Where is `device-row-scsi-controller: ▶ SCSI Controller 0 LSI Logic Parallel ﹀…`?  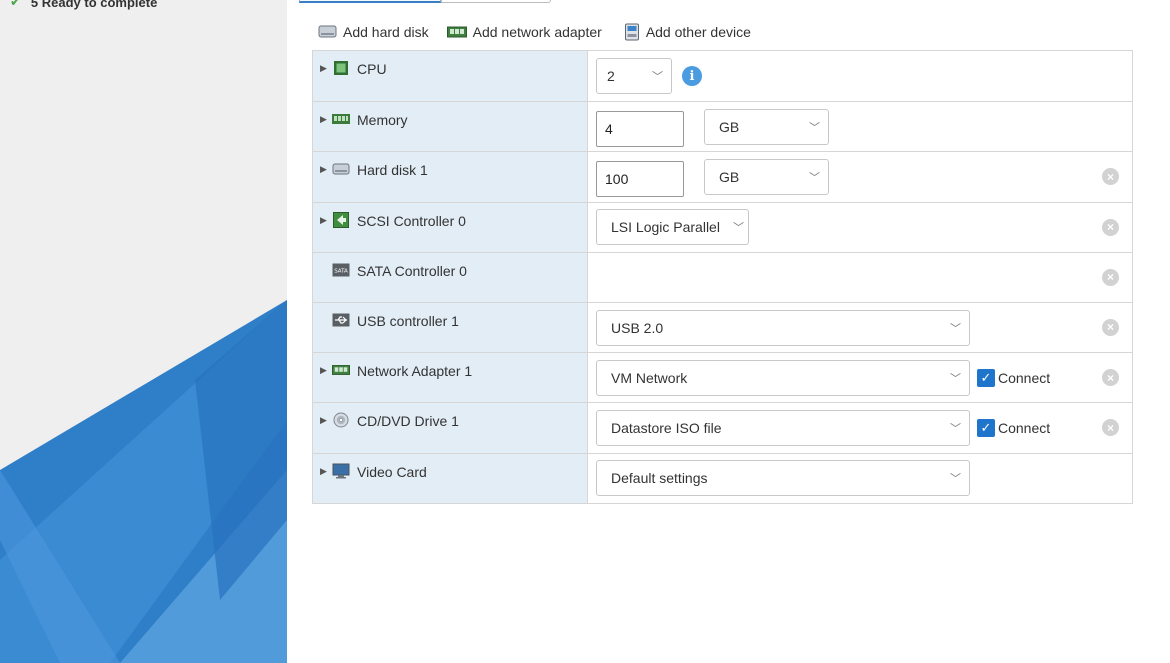 device-row-scsi-controller: ▶ SCSI Controller 0 LSI Logic Parallel ﹀… is located at coordinates (722, 226).